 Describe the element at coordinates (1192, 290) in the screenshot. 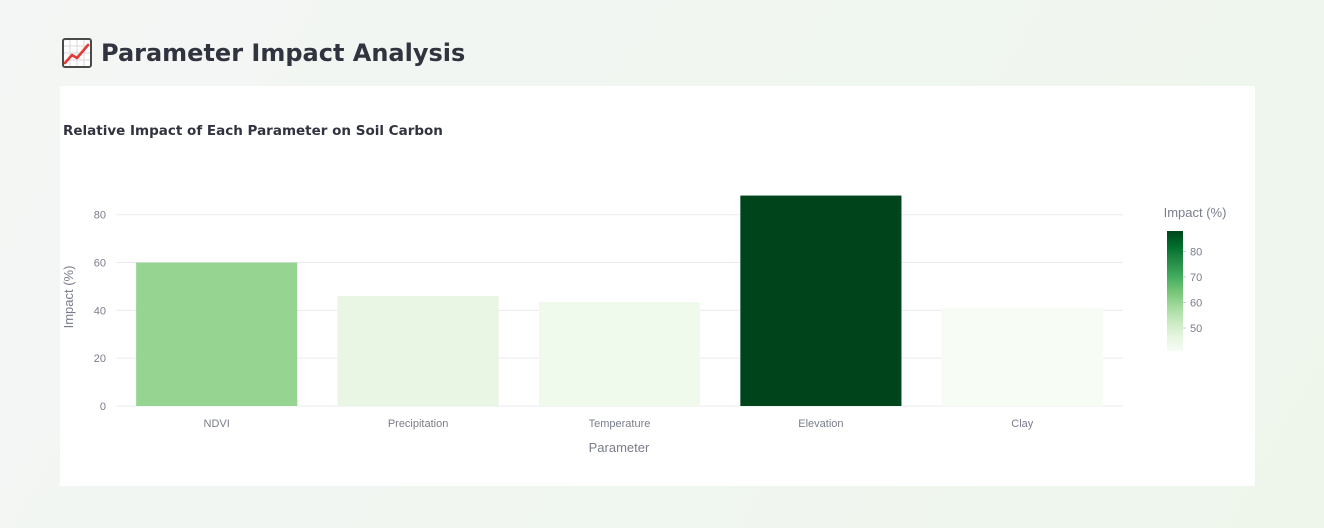

I see `colorbar-tick-labels: 50 60 70 80` at that location.